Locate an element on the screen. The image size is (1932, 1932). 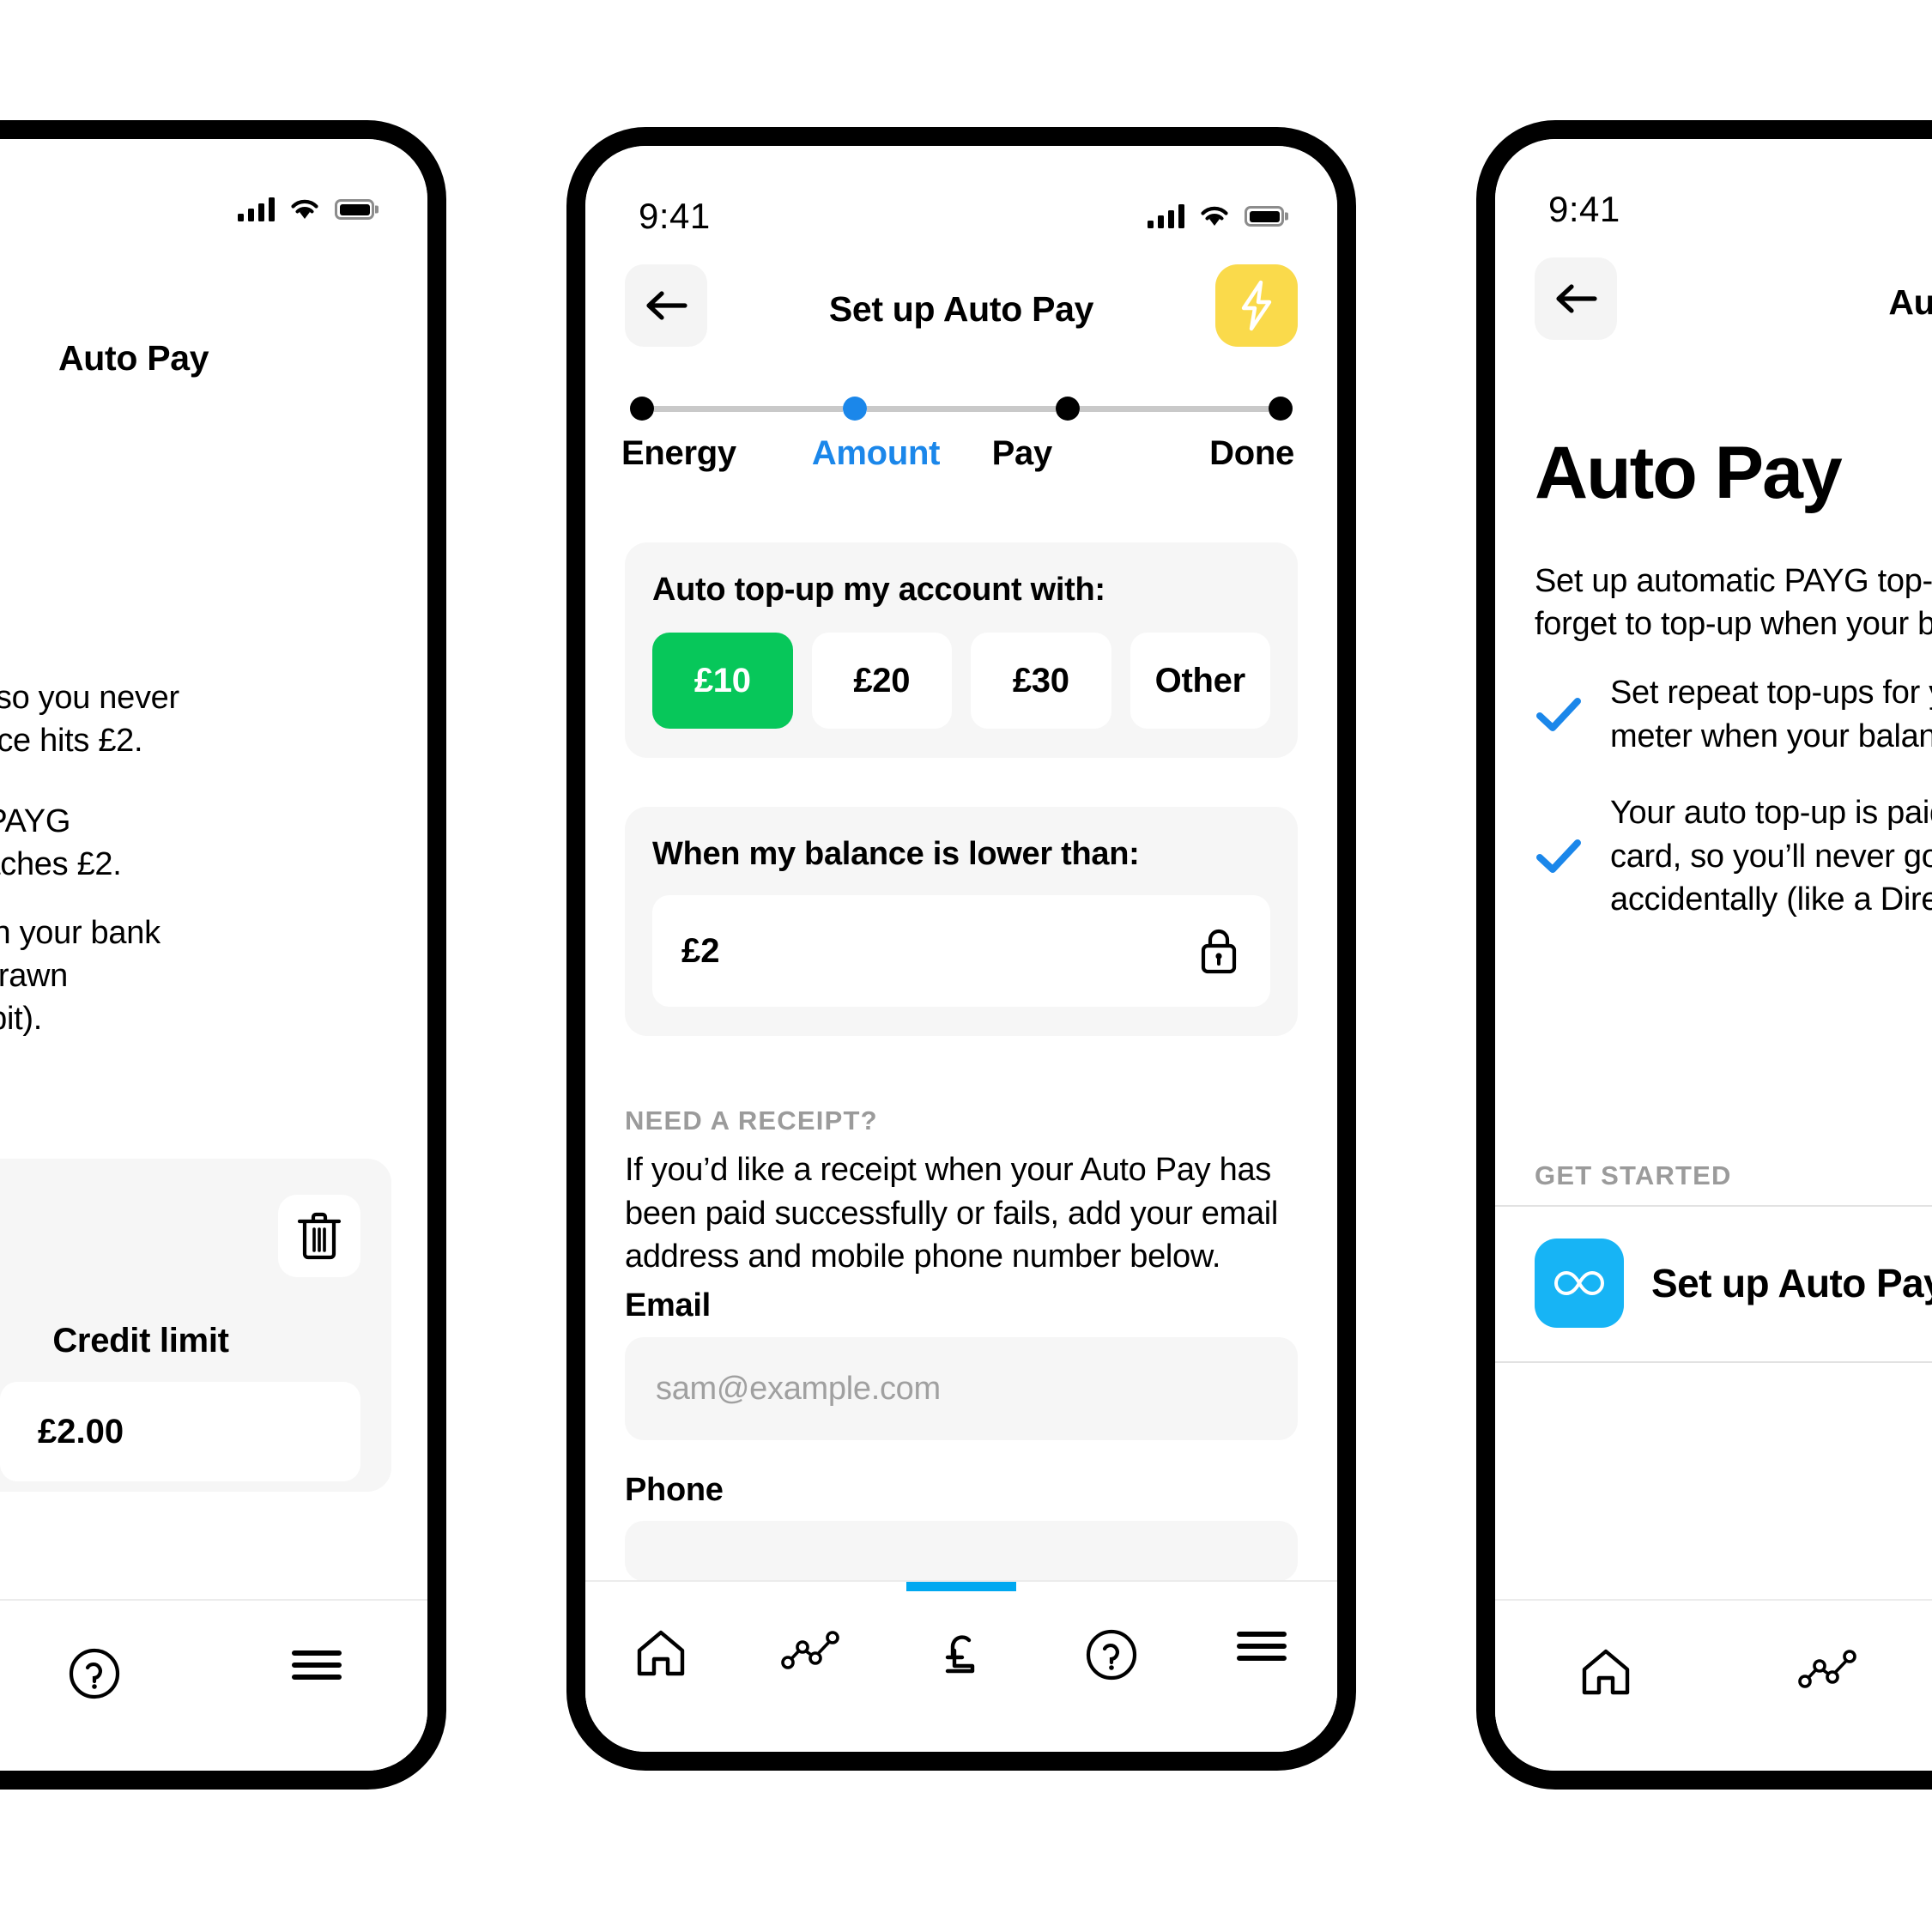
infinity-icon-badge is located at coordinates (1580, 1284).